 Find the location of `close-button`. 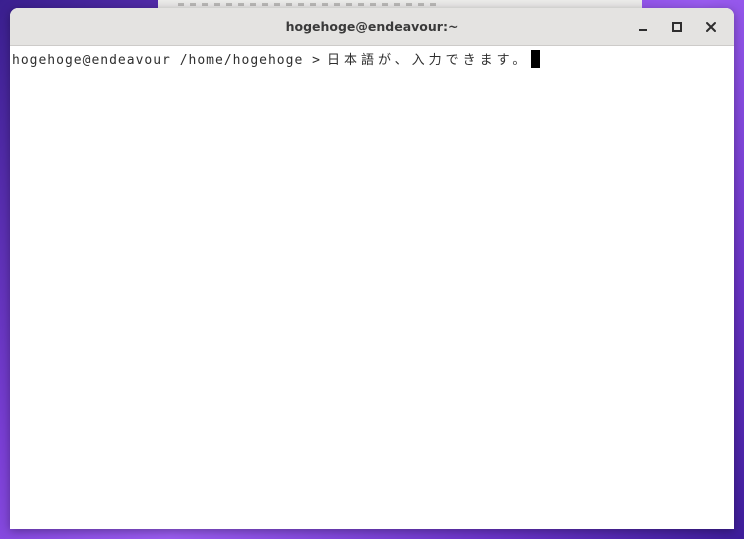

close-button is located at coordinates (711, 27).